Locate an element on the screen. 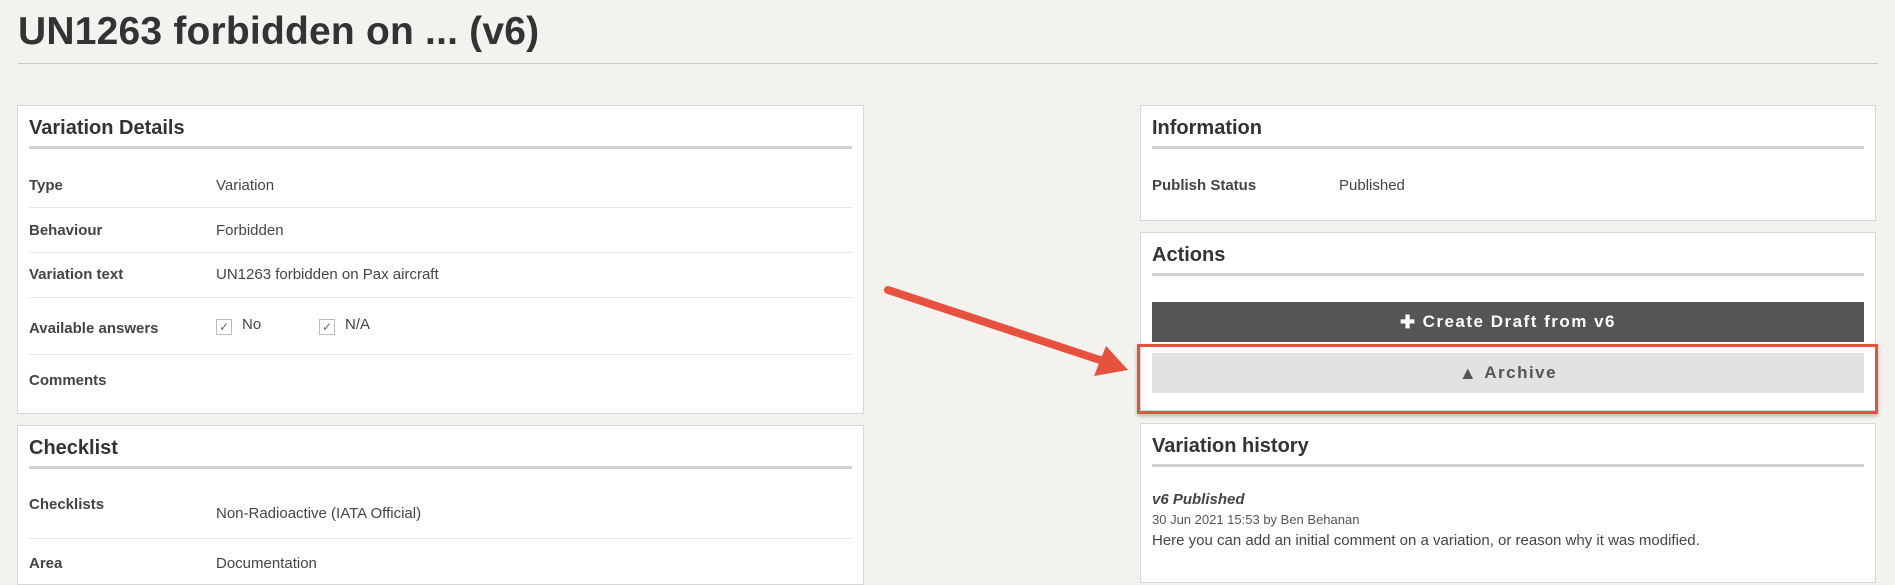  detail-label: Available answers is located at coordinates (94, 328).